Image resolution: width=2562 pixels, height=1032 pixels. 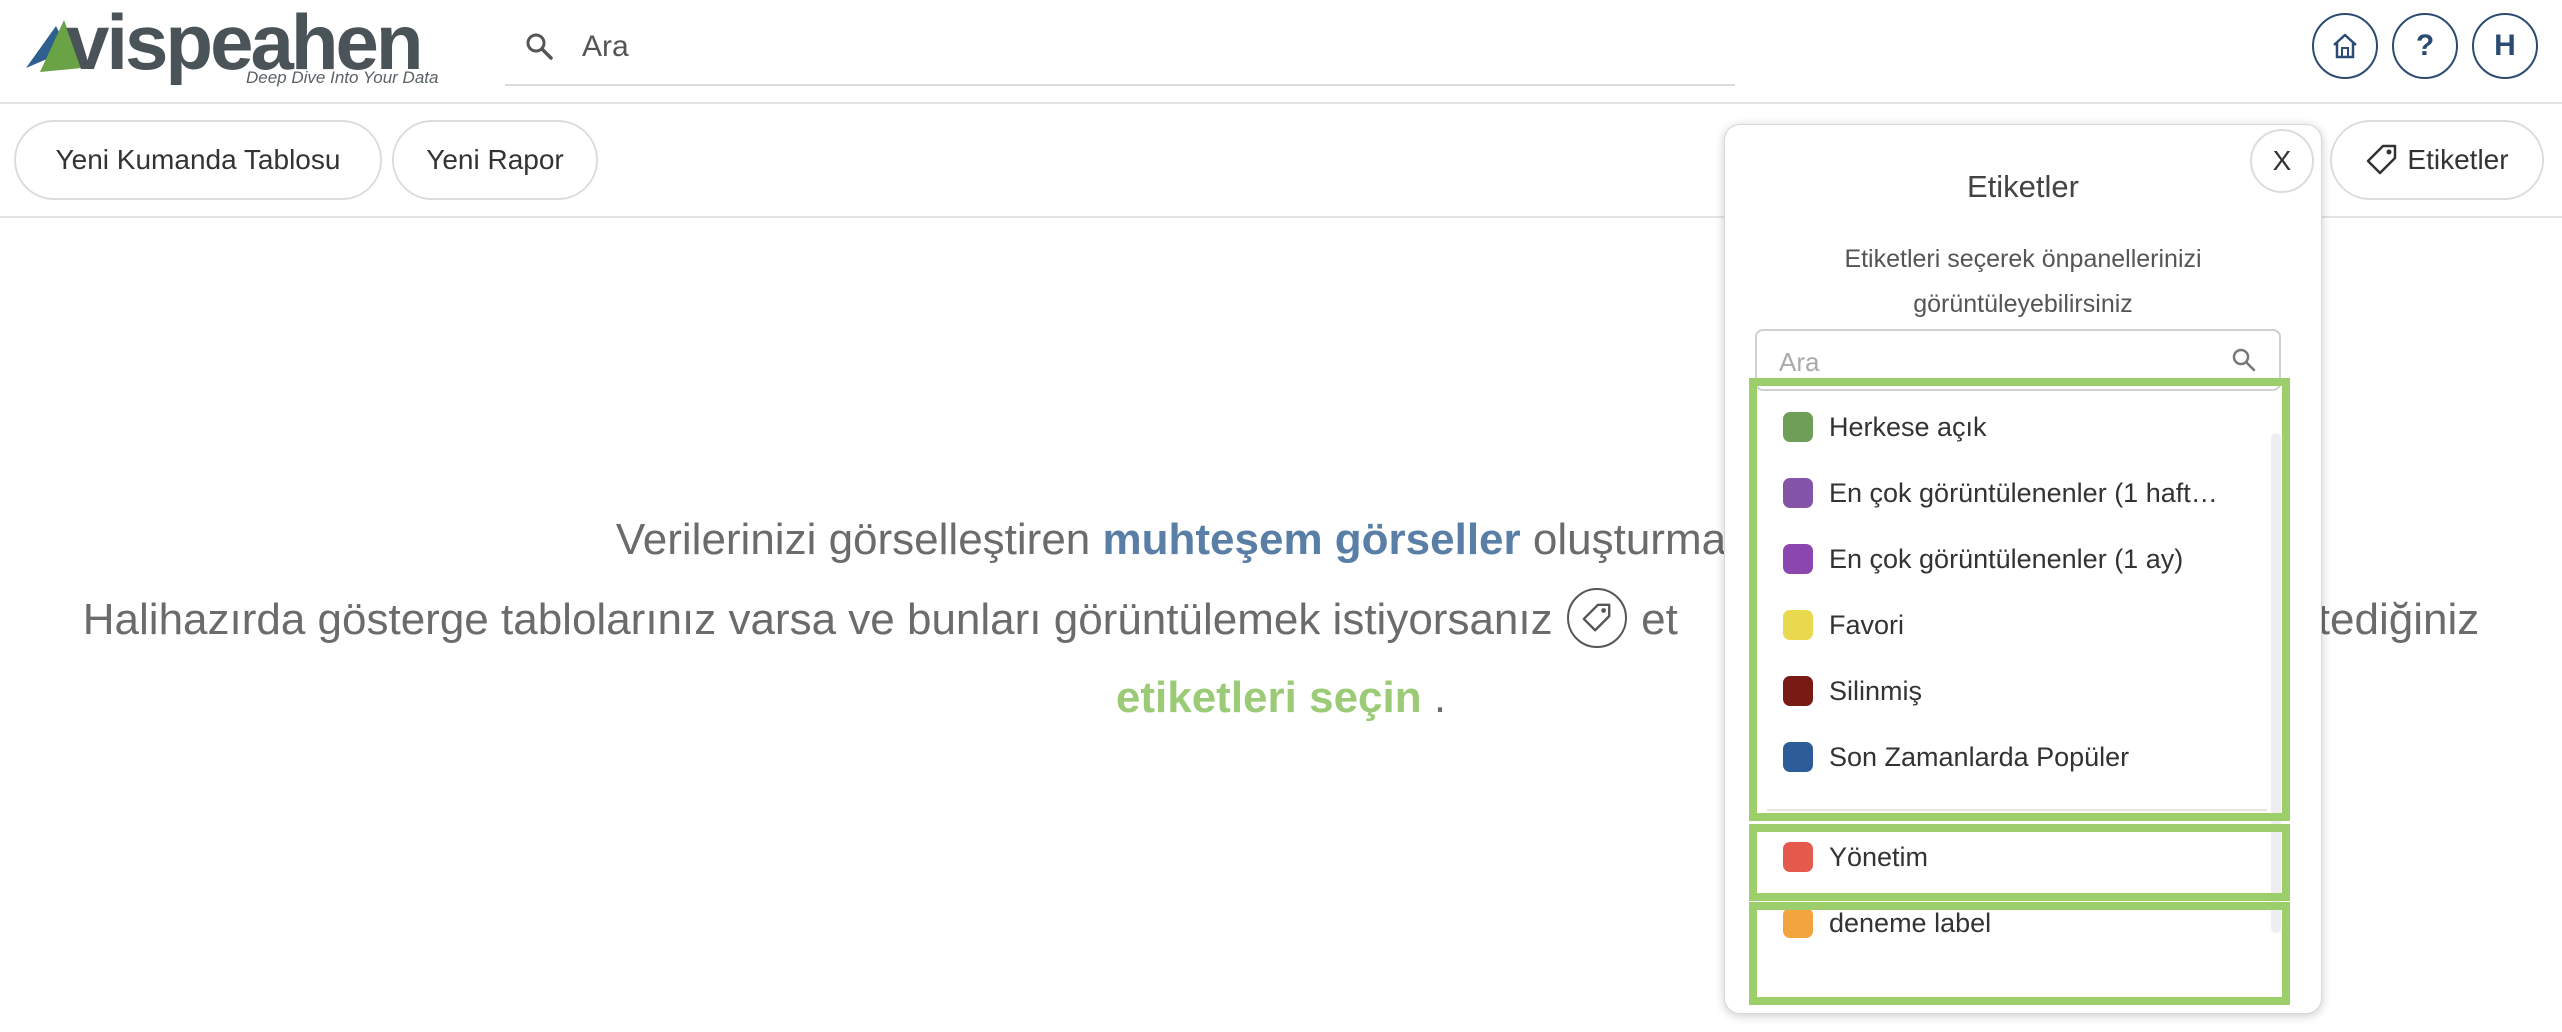 What do you see at coordinates (2023, 186) in the screenshot?
I see `panel-title: Etiketler` at bounding box center [2023, 186].